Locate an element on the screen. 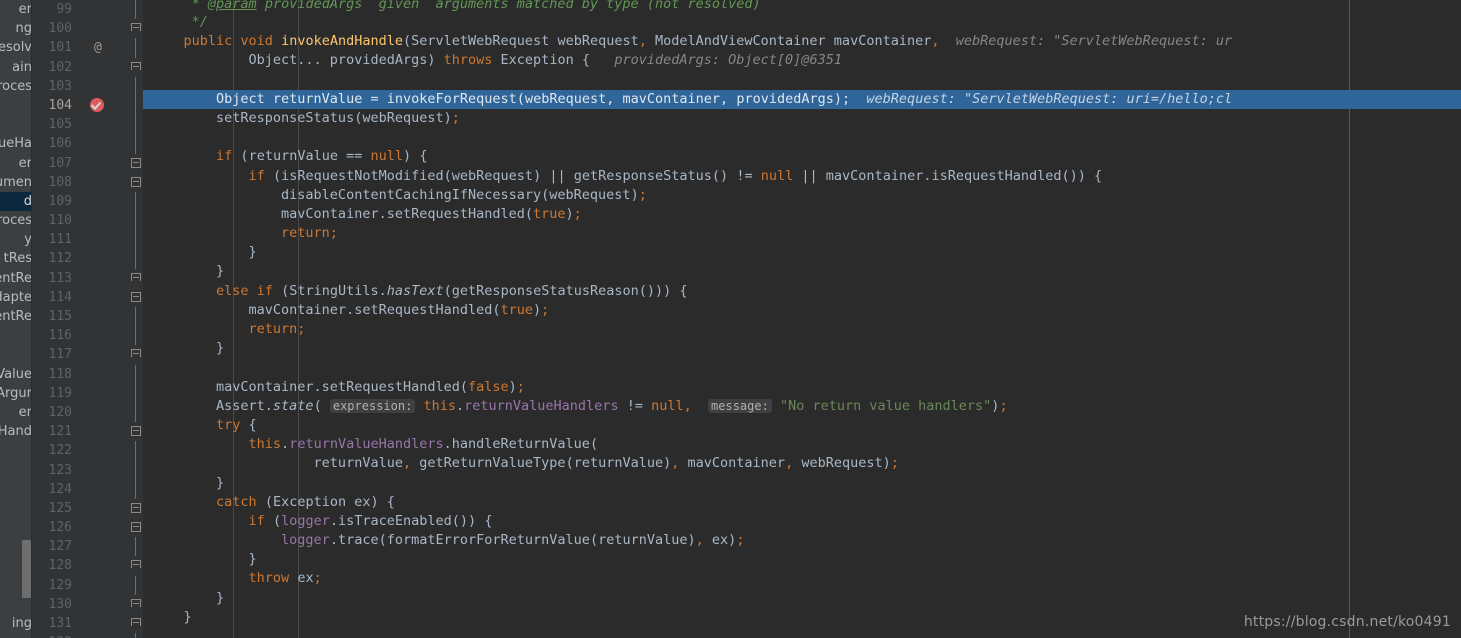 The image size is (1461, 638). code-line-129: throw ex; is located at coordinates (802, 578).